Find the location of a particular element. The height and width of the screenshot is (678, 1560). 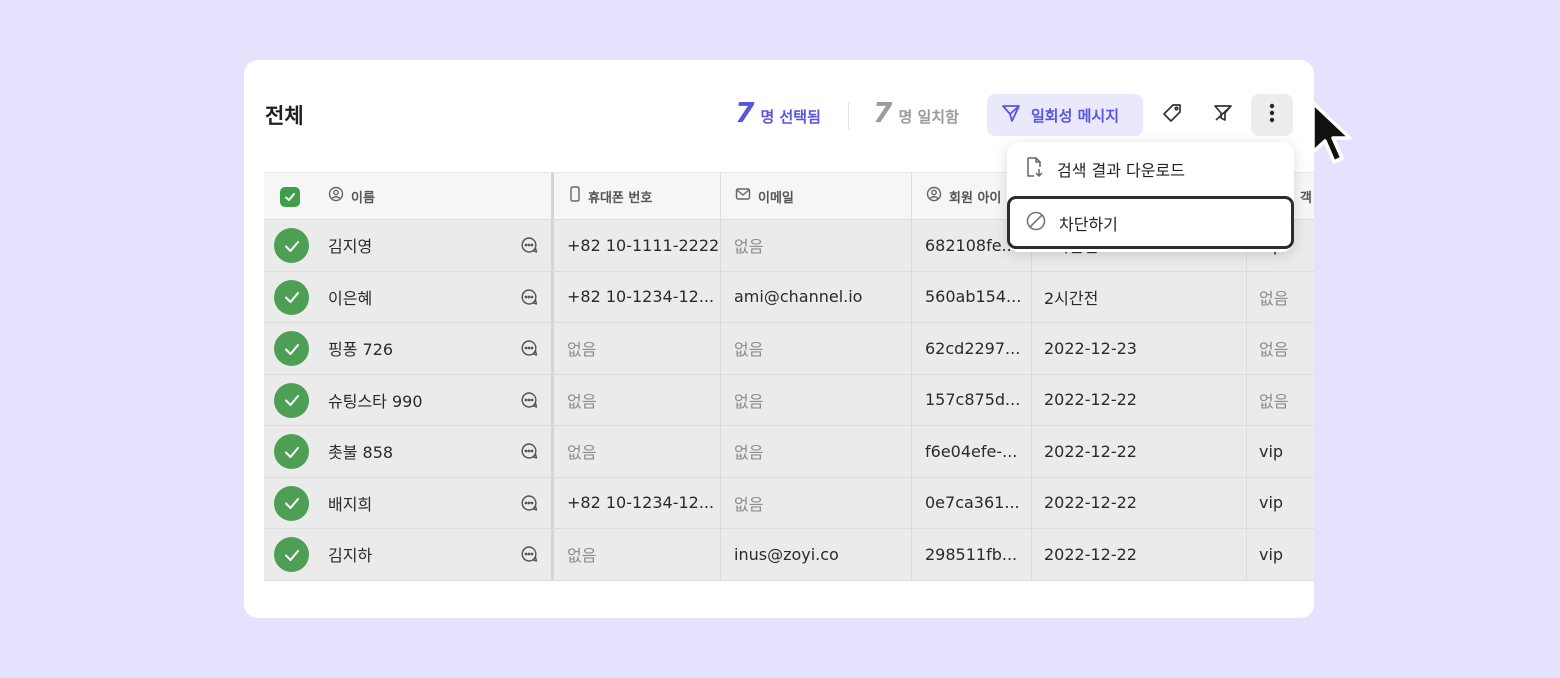

menu-item-block: 차단하기 is located at coordinates (1150, 222).